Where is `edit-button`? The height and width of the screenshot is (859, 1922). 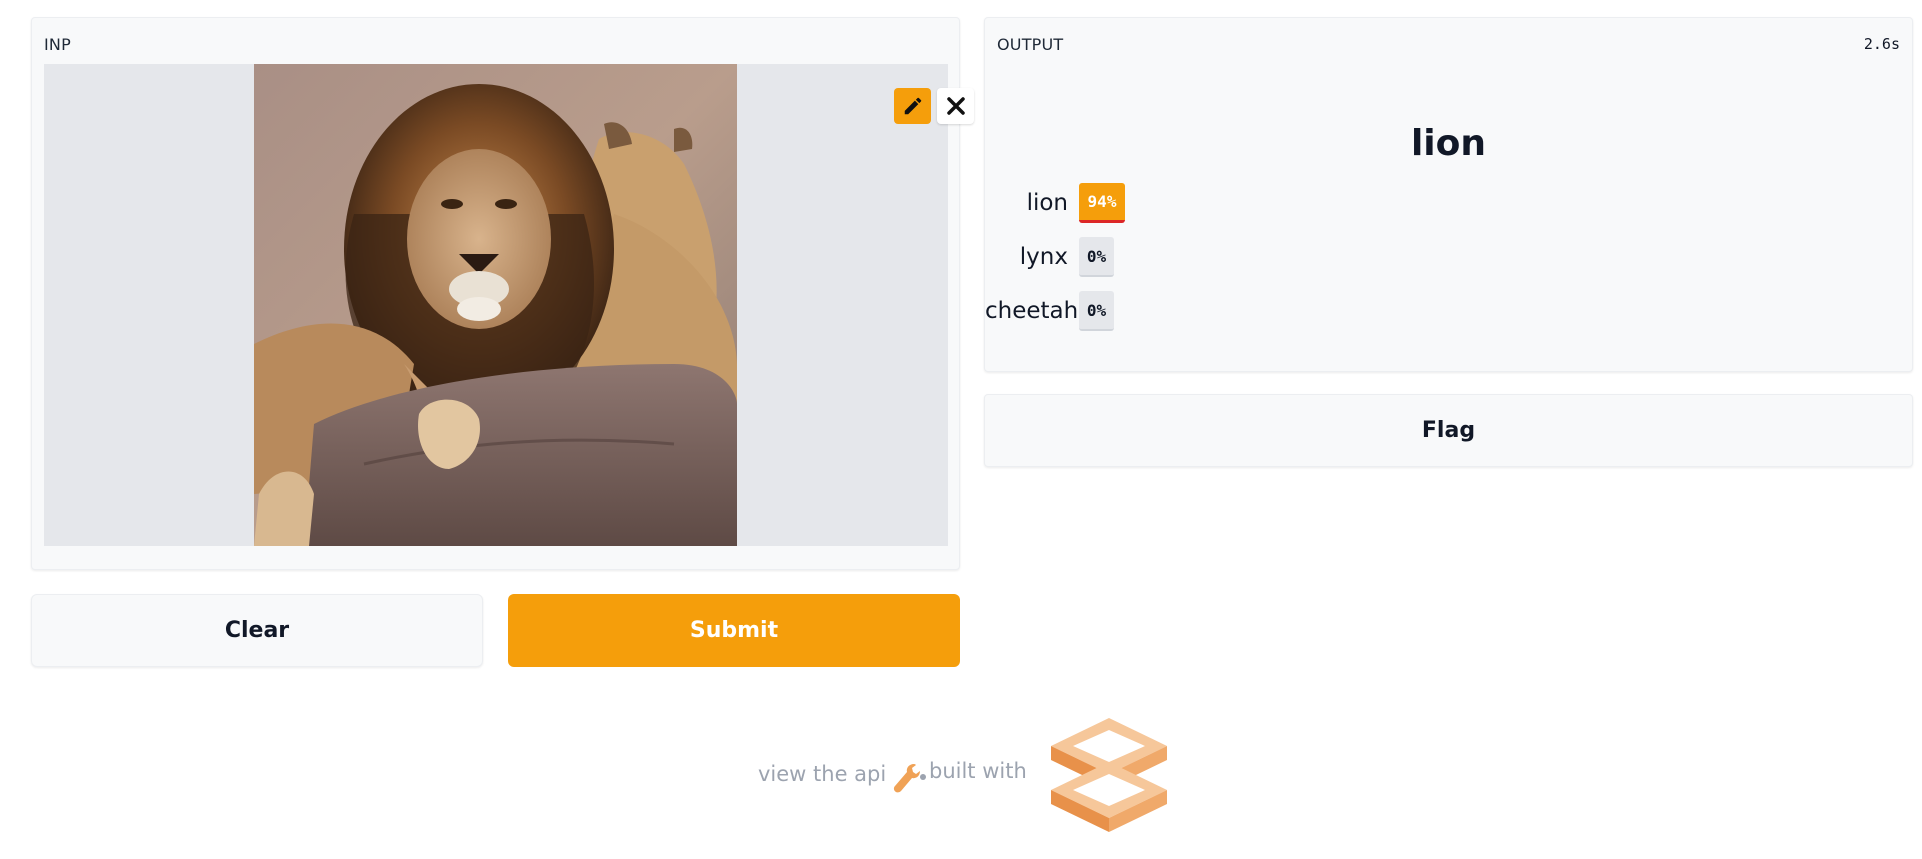 edit-button is located at coordinates (912, 106).